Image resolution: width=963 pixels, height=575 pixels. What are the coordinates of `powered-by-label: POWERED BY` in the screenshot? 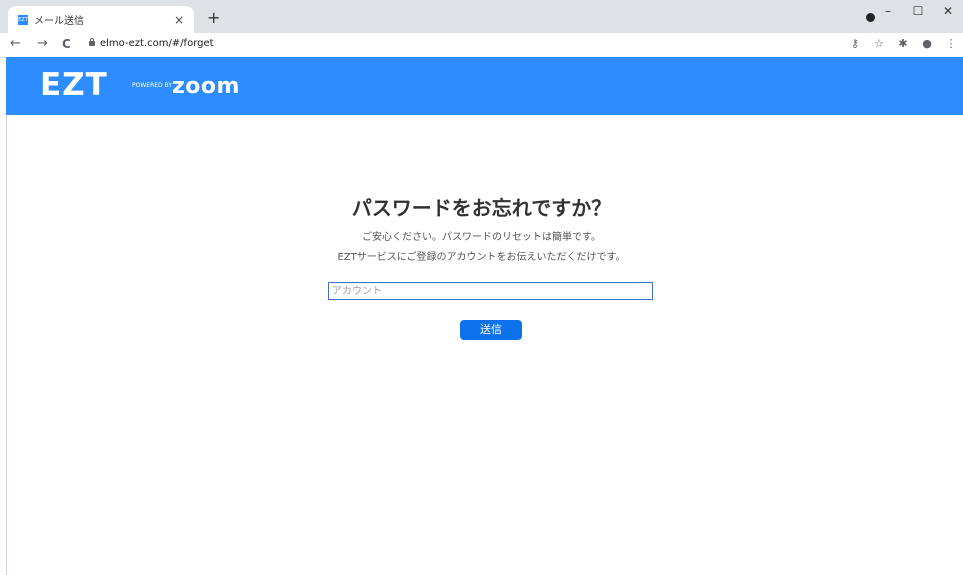 It's located at (152, 85).